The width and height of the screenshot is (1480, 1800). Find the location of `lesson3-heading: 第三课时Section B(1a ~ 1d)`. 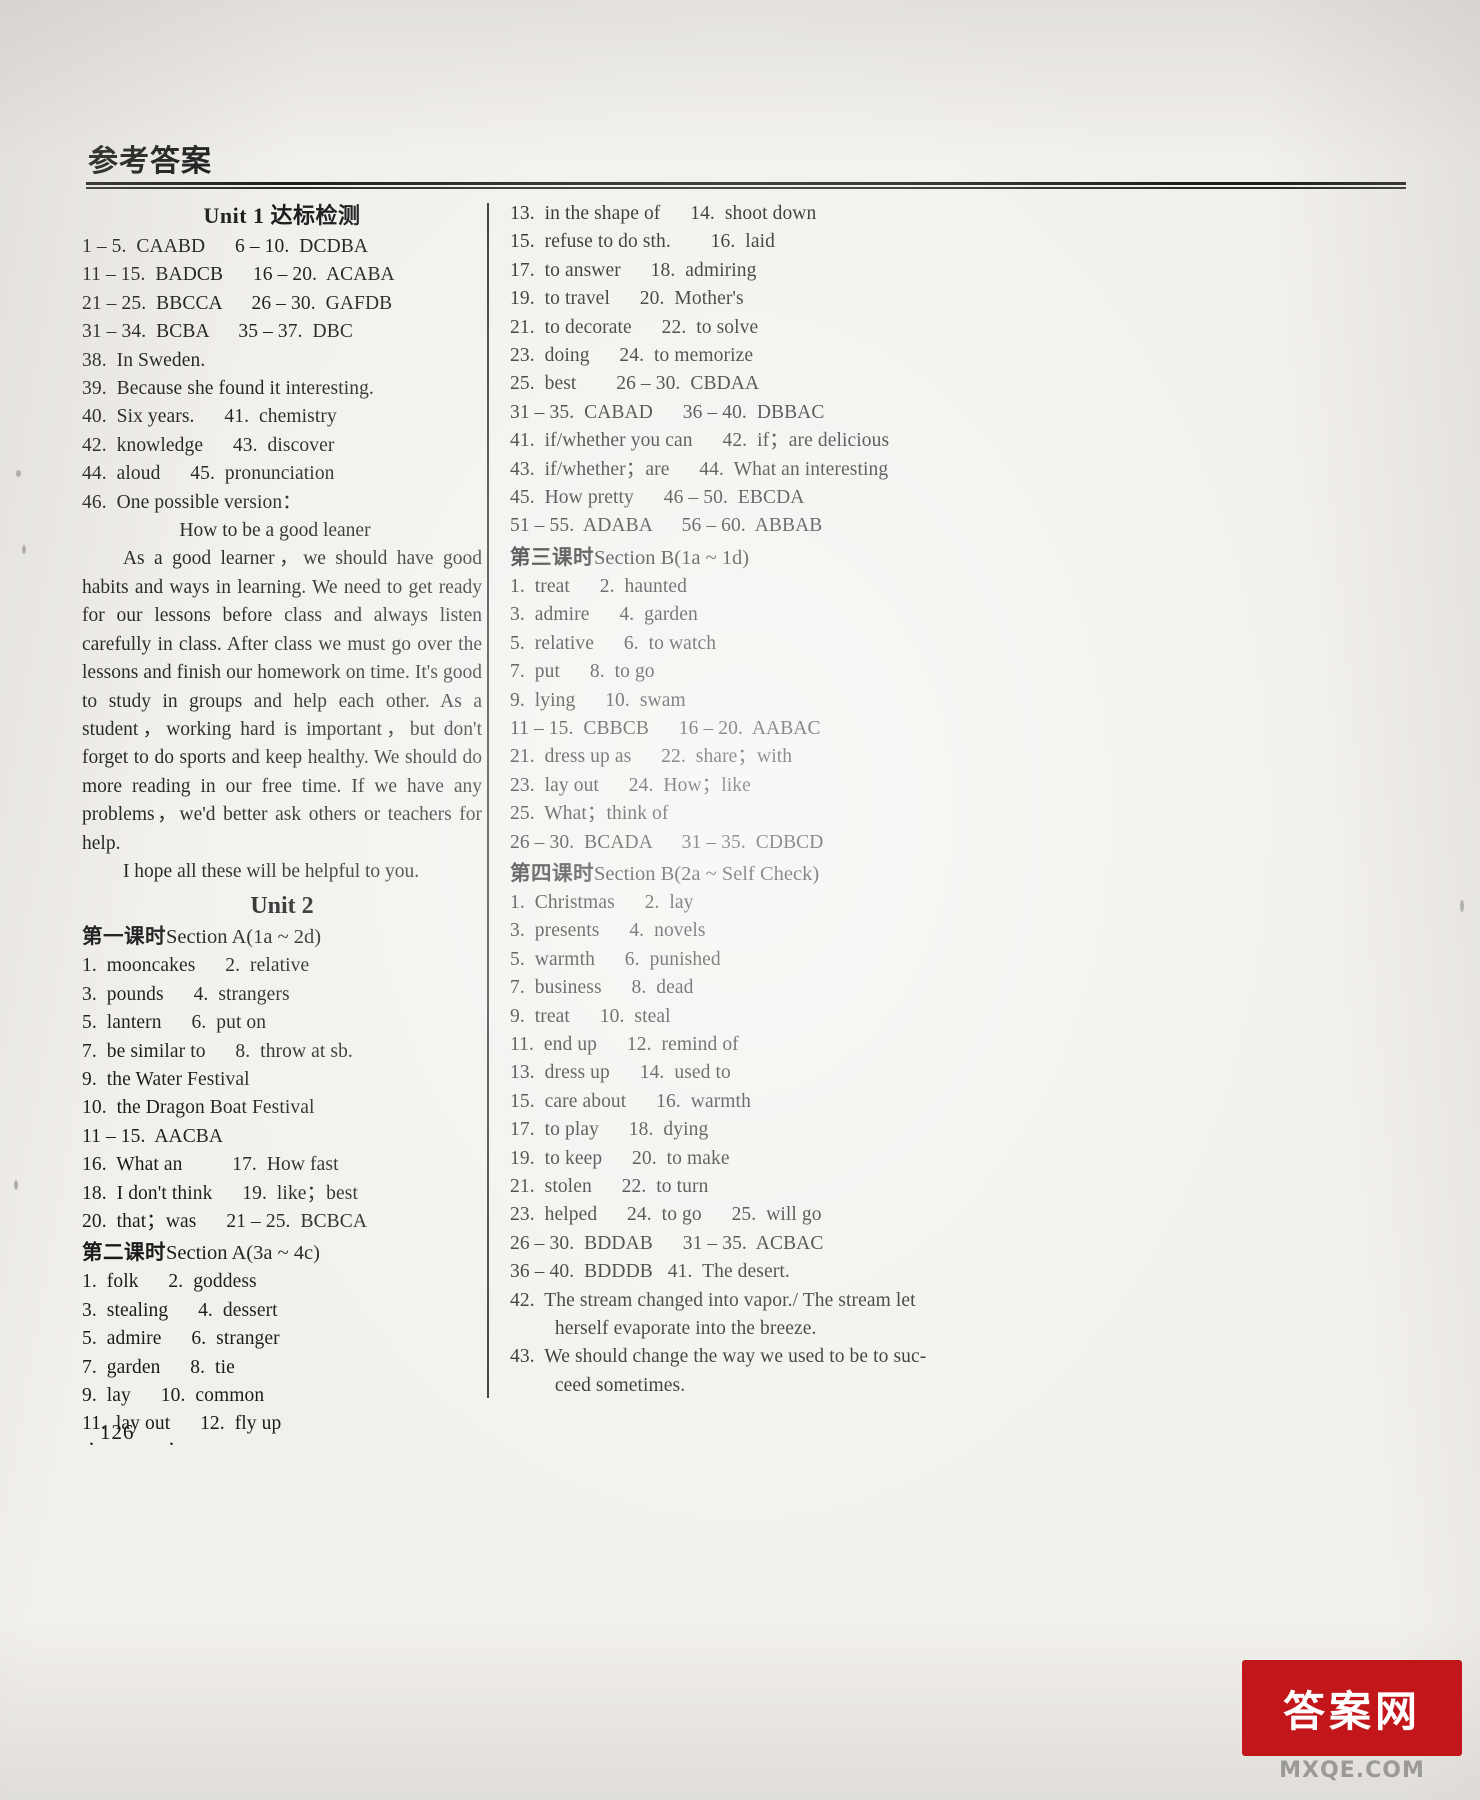

lesson3-heading: 第三课时Section B(1a ~ 1d) is located at coordinates (715, 557).